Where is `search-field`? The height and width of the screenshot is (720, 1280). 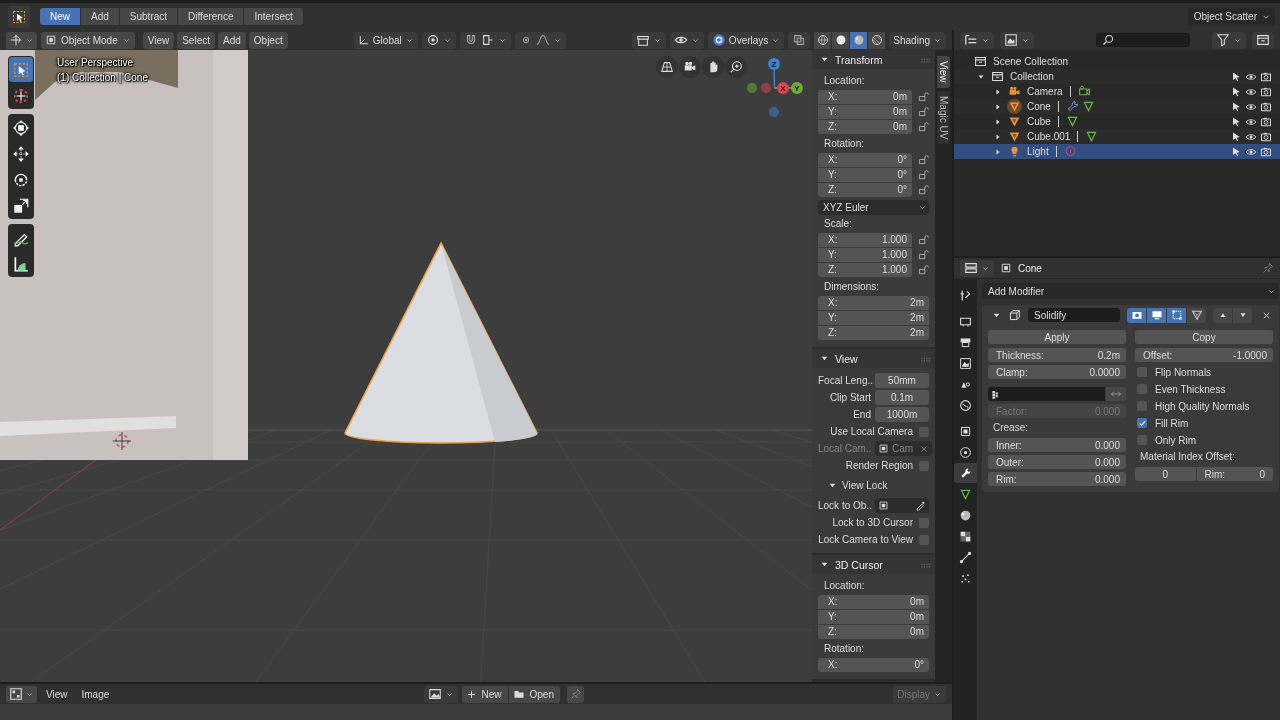 search-field is located at coordinates (1143, 40).